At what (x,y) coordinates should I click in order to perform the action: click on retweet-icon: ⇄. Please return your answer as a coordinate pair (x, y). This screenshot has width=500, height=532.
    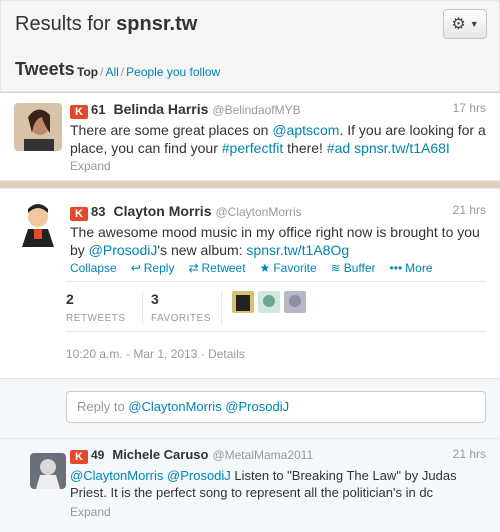
    Looking at the image, I should click on (193, 268).